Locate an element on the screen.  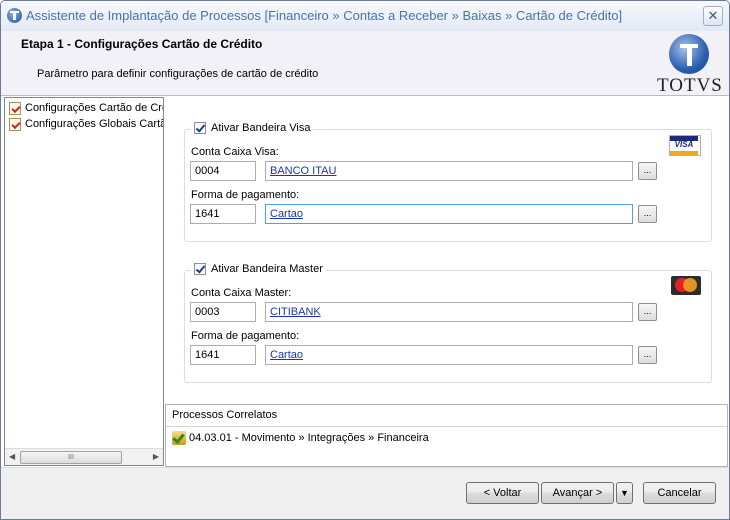
visa-payment-code-input: 1641 is located at coordinates (223, 214).